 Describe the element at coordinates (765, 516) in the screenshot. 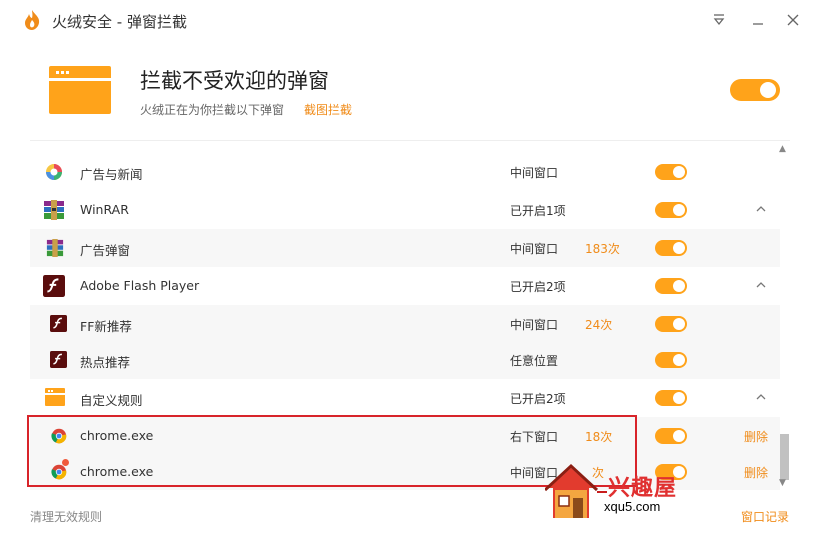

I see `window-log-link: 窗口记录` at that location.